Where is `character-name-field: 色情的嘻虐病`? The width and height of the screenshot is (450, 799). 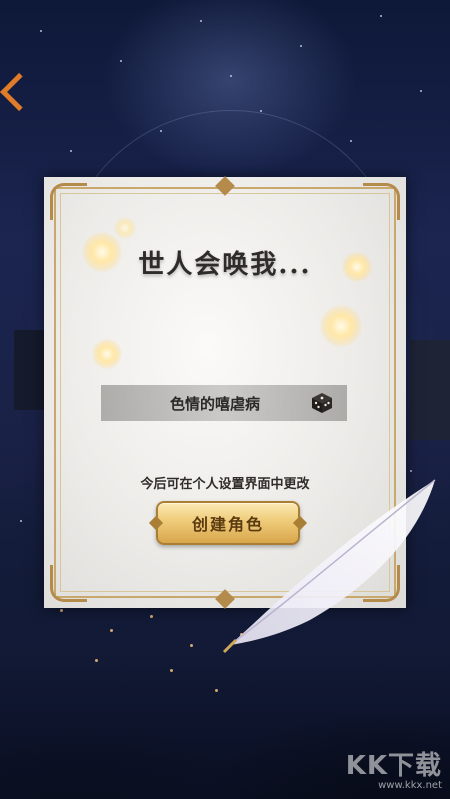
character-name-field: 色情的嘻虐病 is located at coordinates (224, 403).